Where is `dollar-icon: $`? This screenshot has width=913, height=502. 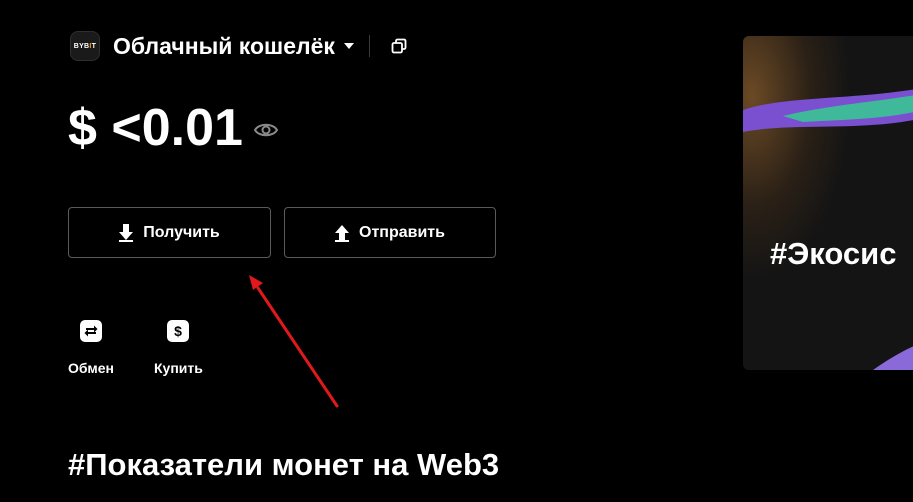 dollar-icon: $ is located at coordinates (178, 331).